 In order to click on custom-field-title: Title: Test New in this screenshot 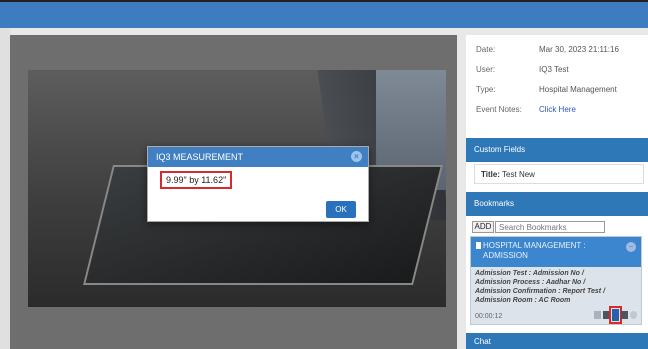, I will do `click(559, 174)`.